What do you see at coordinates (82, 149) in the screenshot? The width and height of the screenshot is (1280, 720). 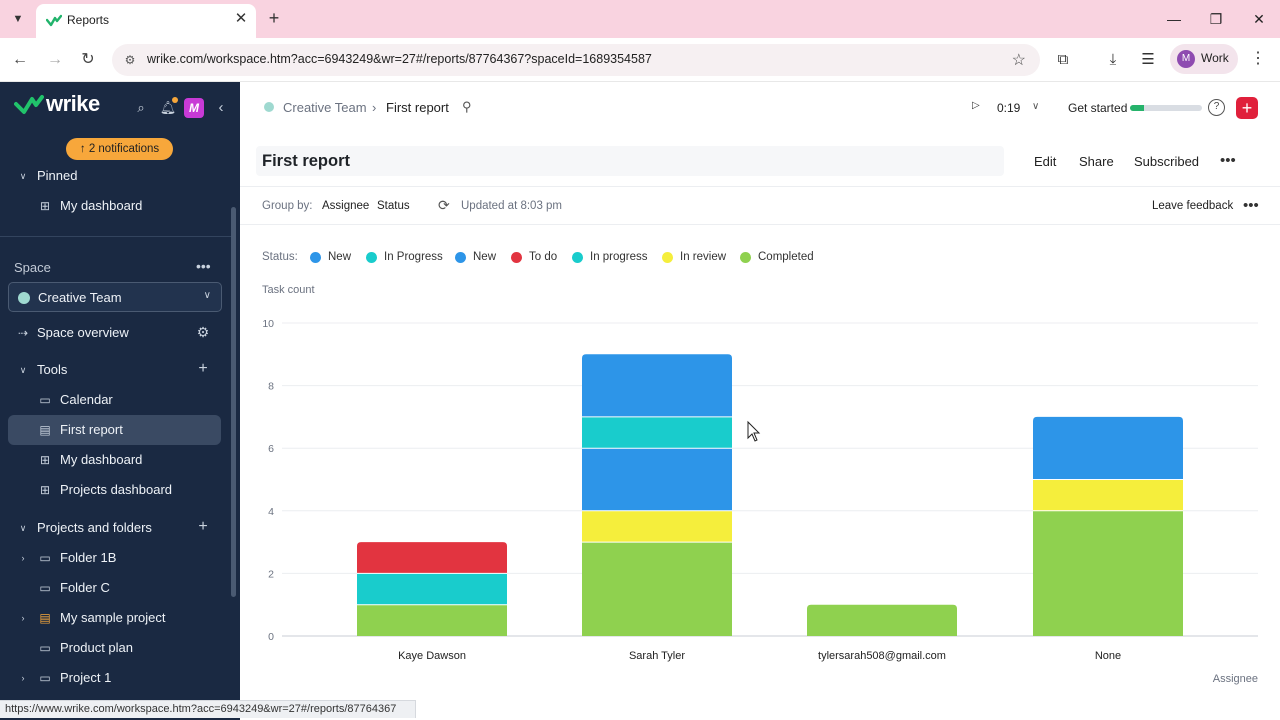 I see `arrow-up-icon: ↑` at bounding box center [82, 149].